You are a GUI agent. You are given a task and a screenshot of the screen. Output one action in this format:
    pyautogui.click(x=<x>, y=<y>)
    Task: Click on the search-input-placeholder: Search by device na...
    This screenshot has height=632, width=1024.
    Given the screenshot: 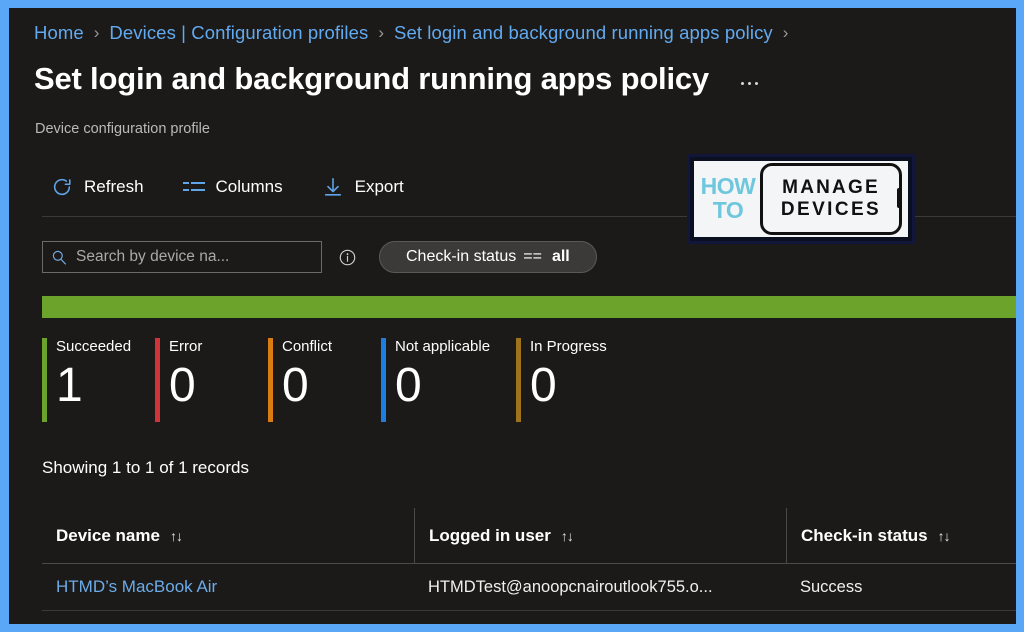 What is the action you would take?
    pyautogui.click(x=153, y=256)
    